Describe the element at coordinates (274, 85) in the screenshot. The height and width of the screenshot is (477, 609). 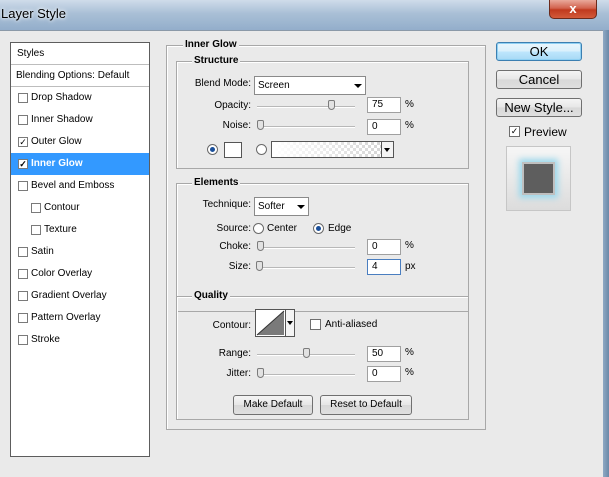
I see `blend-mode-value: Screen` at that location.